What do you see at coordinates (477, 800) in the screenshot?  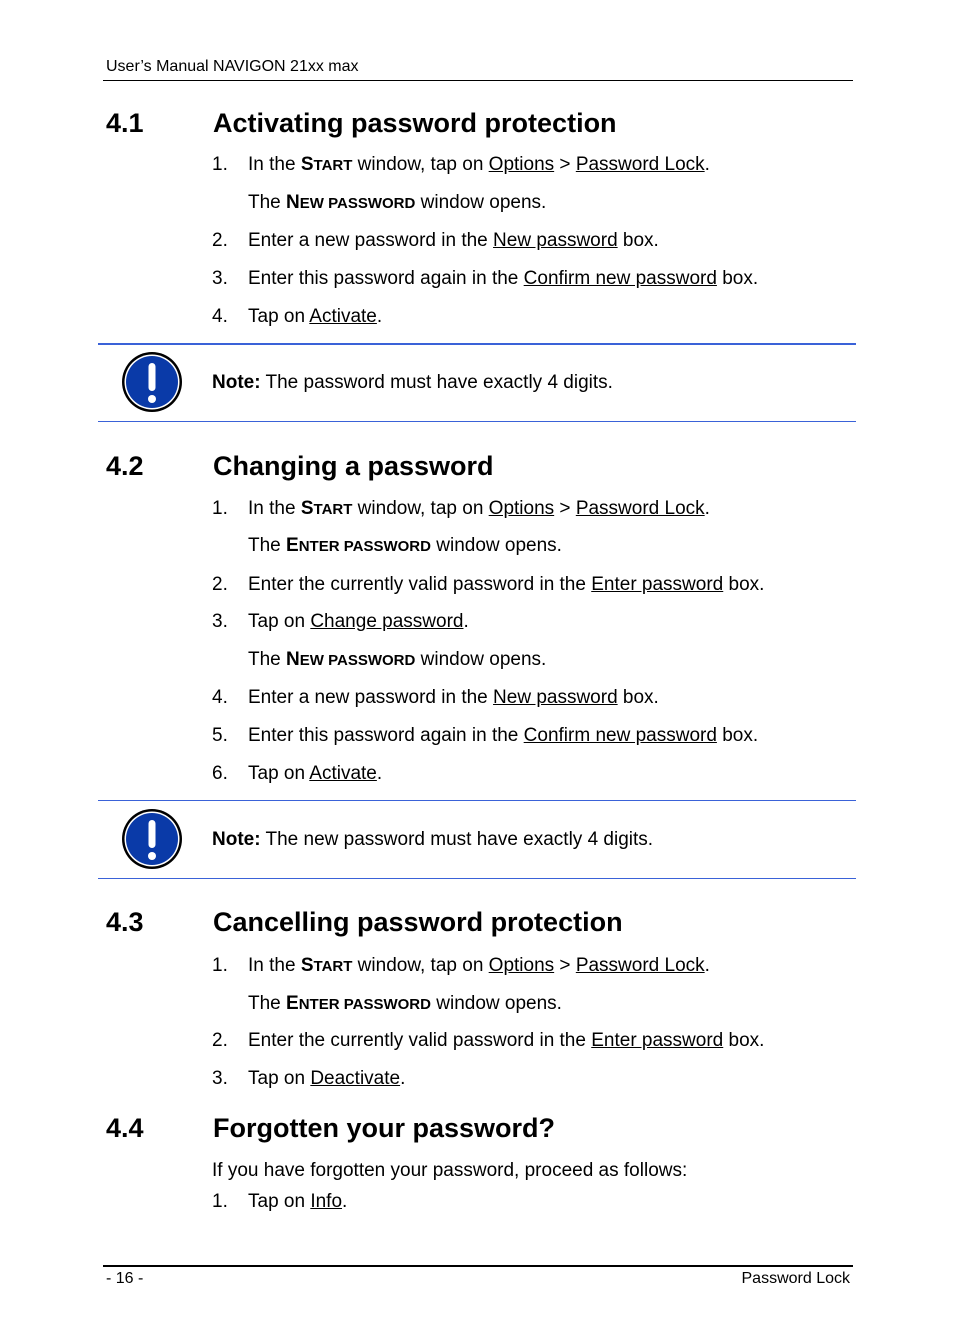 I see `note-rule-top` at bounding box center [477, 800].